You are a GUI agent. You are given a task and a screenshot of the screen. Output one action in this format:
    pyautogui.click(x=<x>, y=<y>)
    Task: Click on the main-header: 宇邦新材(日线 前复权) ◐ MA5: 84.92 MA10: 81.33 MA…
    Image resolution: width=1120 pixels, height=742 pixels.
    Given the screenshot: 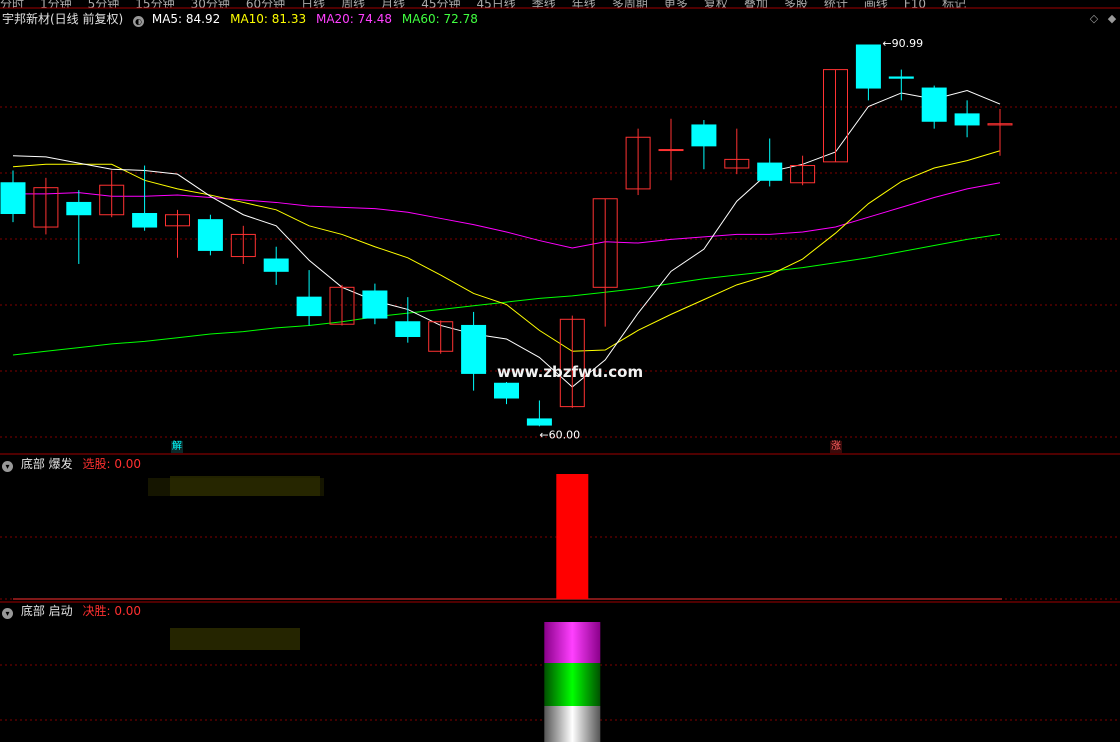 What is the action you would take?
    pyautogui.click(x=243, y=19)
    